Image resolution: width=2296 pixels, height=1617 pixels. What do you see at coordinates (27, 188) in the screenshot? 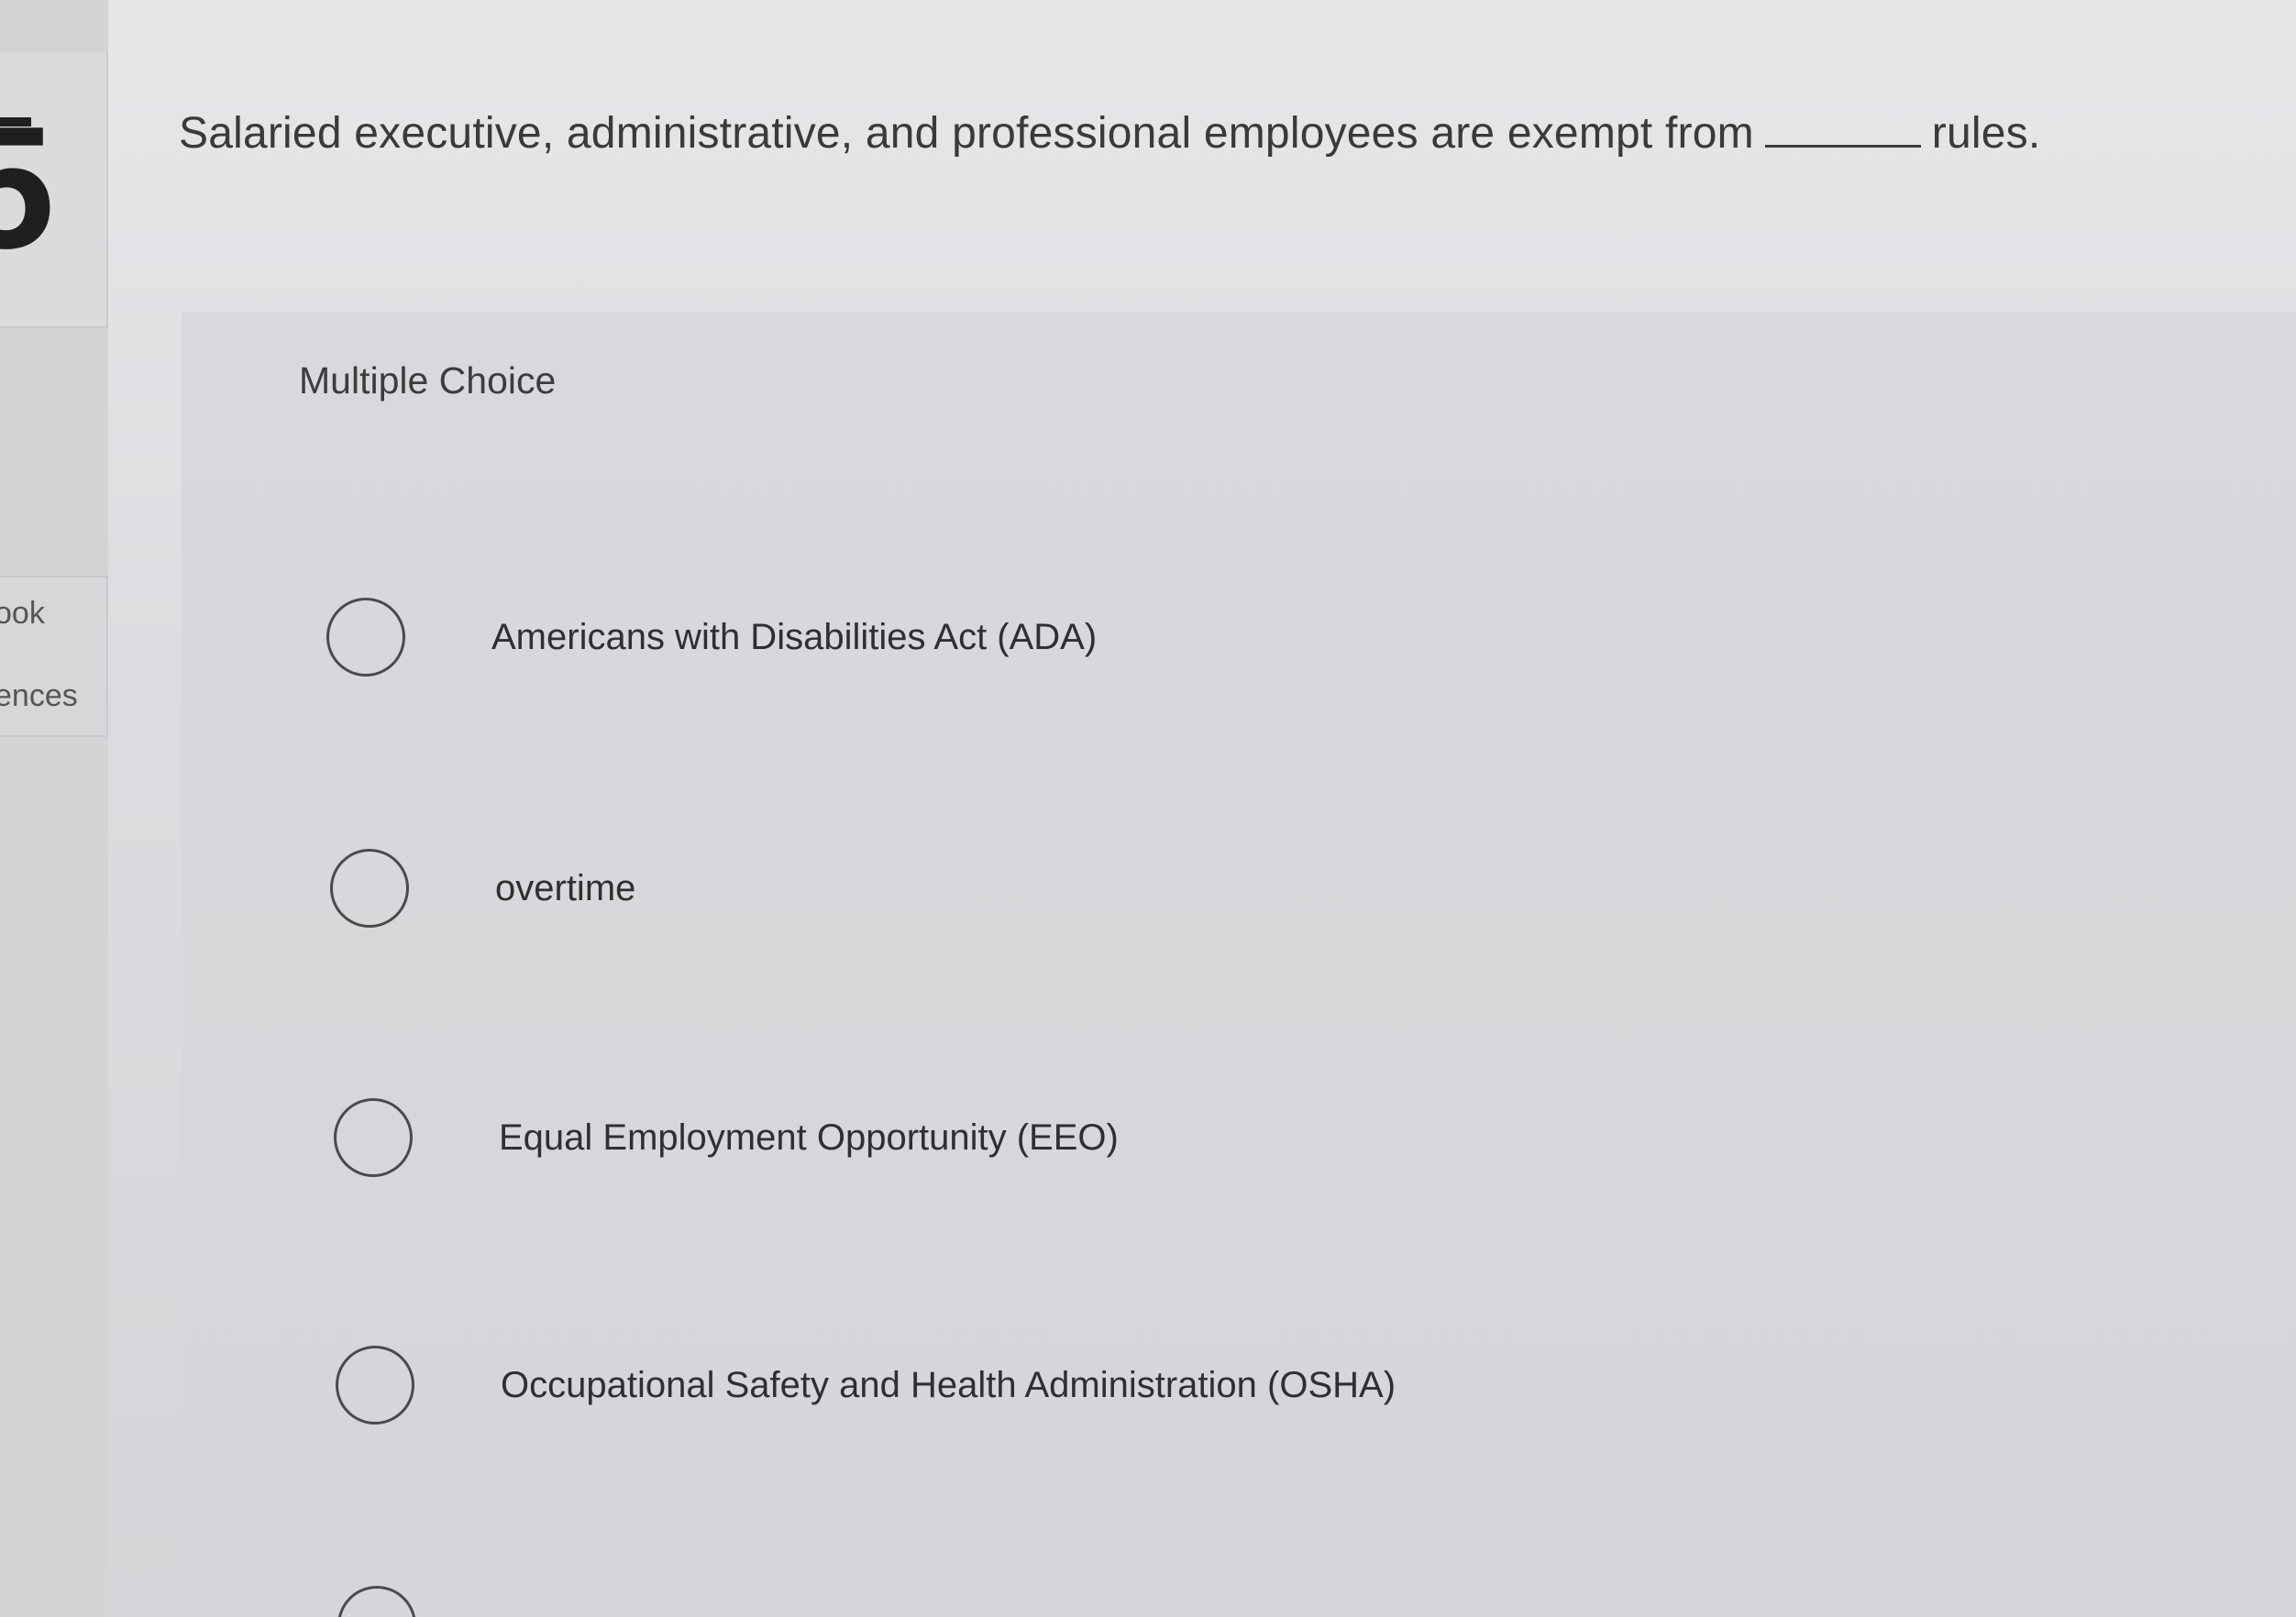
I see `question-number: 5` at bounding box center [27, 188].